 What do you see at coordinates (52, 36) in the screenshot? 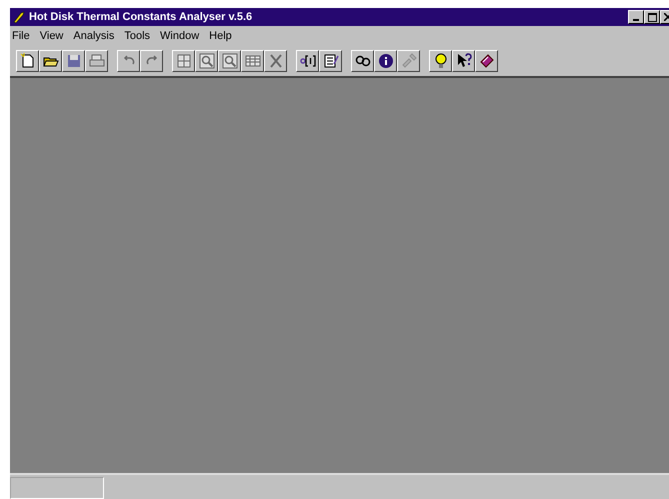
I see `menu-item: View` at bounding box center [52, 36].